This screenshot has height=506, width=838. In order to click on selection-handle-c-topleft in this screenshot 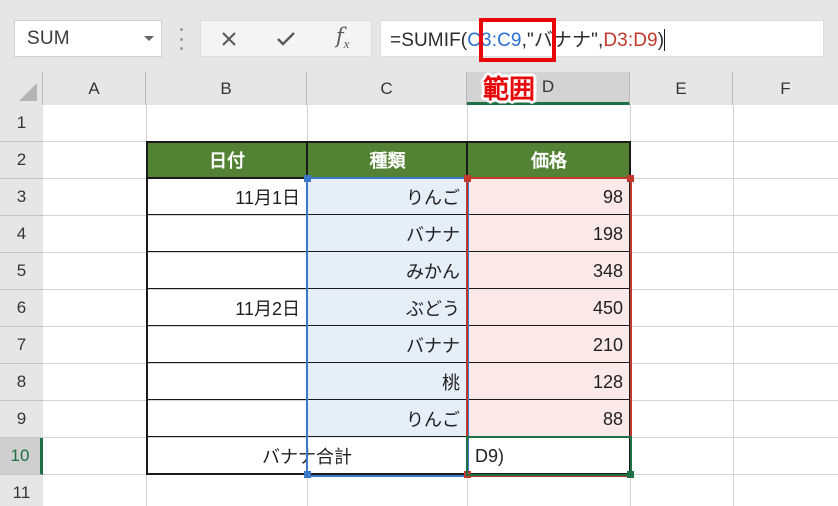, I will do `click(307, 178)`.